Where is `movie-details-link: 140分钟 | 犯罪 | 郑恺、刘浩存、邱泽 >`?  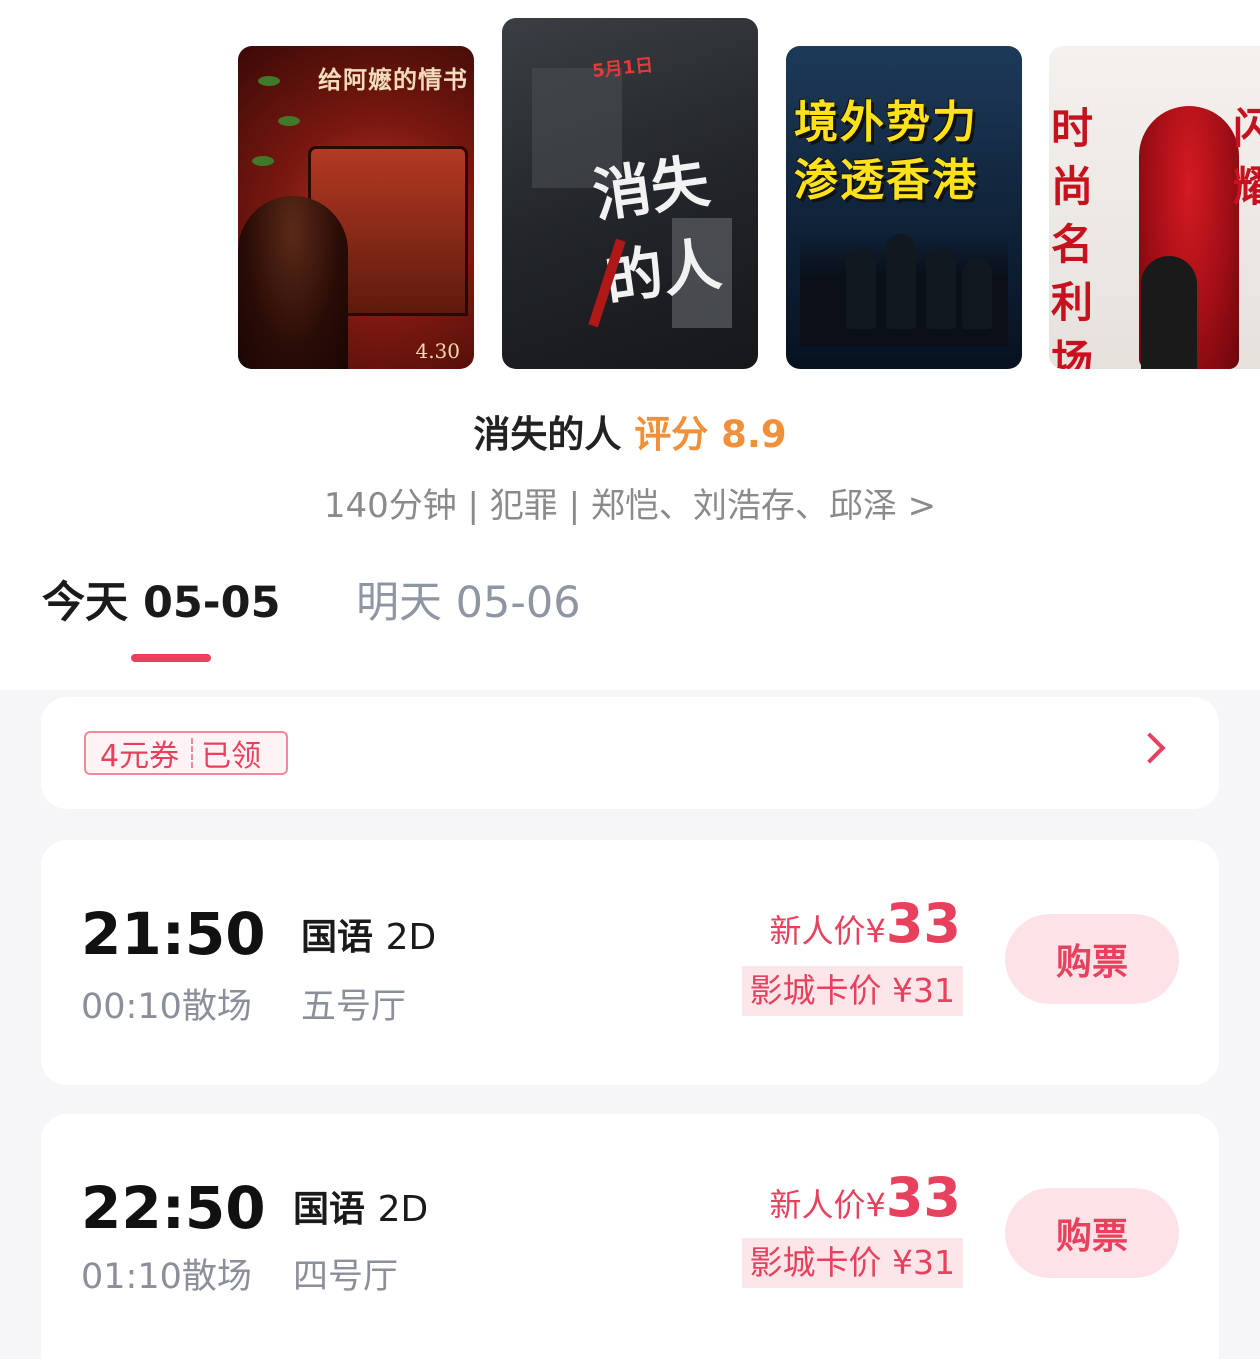 movie-details-link: 140分钟 | 犯罪 | 郑恺、刘浩存、邱泽 > is located at coordinates (630, 502).